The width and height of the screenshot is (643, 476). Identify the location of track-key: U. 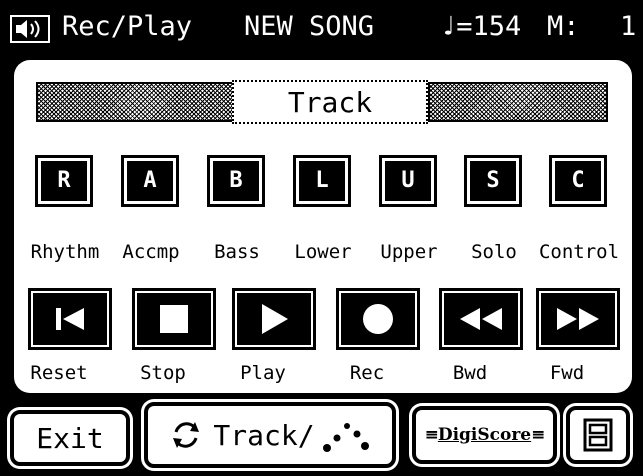
(408, 180).